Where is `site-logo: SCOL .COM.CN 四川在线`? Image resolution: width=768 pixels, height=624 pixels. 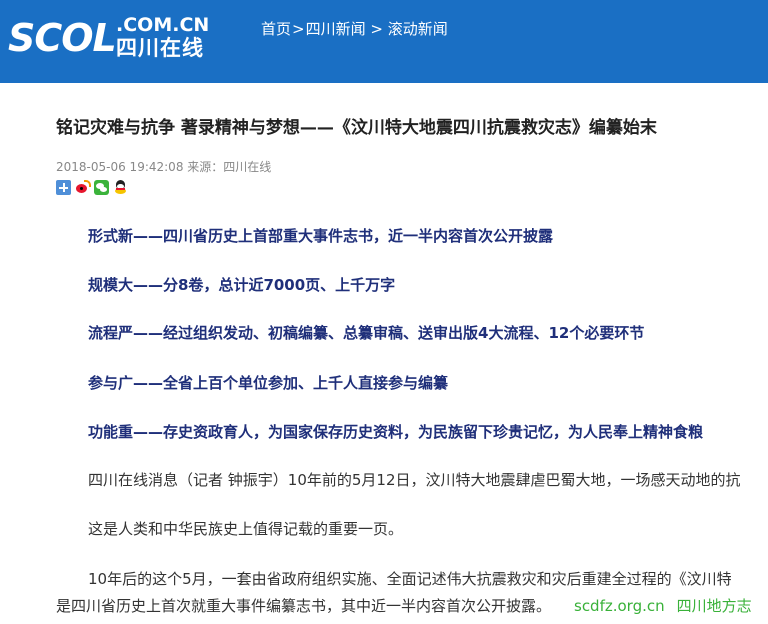 site-logo: SCOL .COM.CN 四川在线 is located at coordinates (115, 37).